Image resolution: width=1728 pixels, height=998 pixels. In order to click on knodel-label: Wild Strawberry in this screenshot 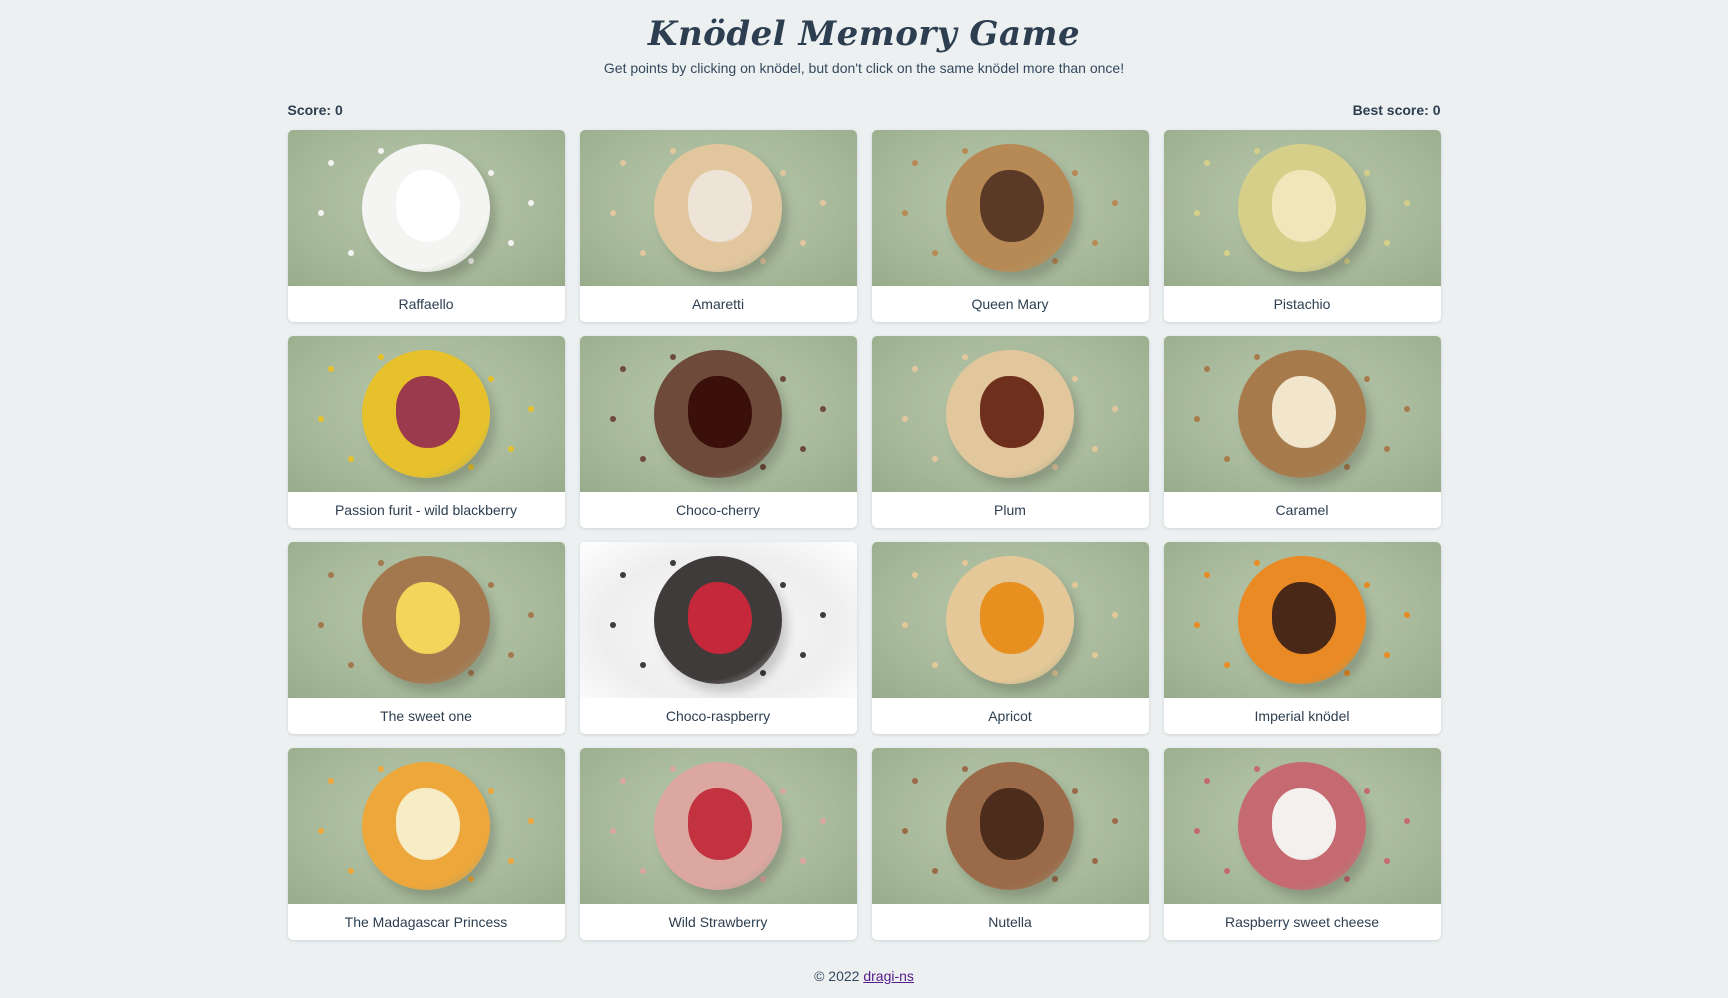, I will do `click(718, 922)`.